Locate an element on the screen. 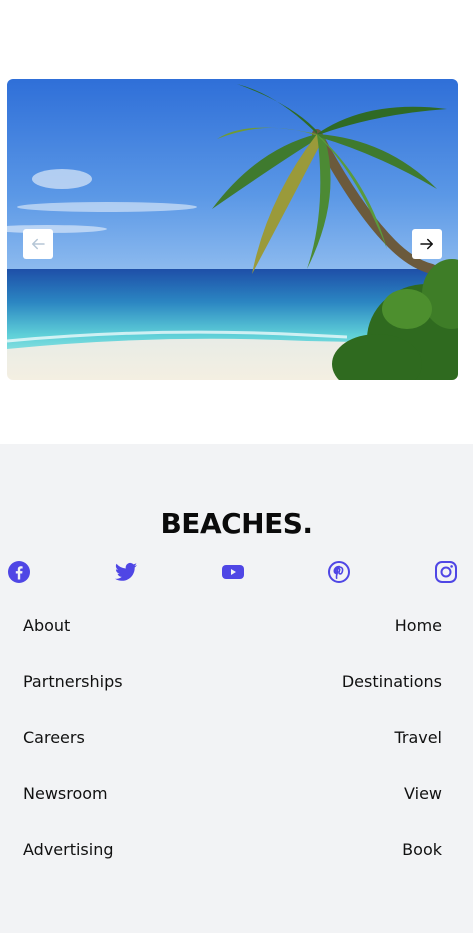  social-links is located at coordinates (236, 572).